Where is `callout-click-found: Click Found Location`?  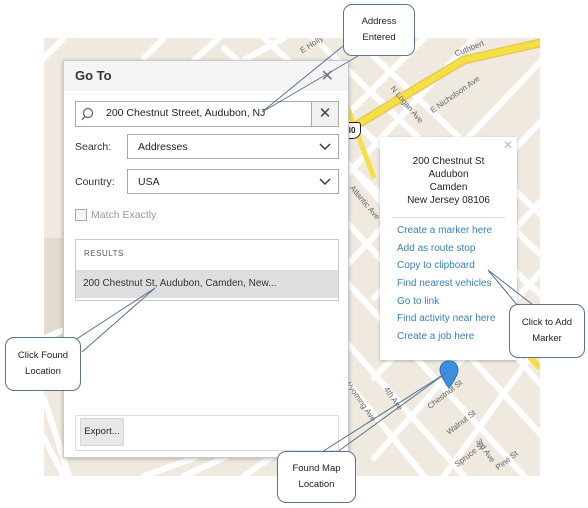 callout-click-found: Click Found Location is located at coordinates (43, 364).